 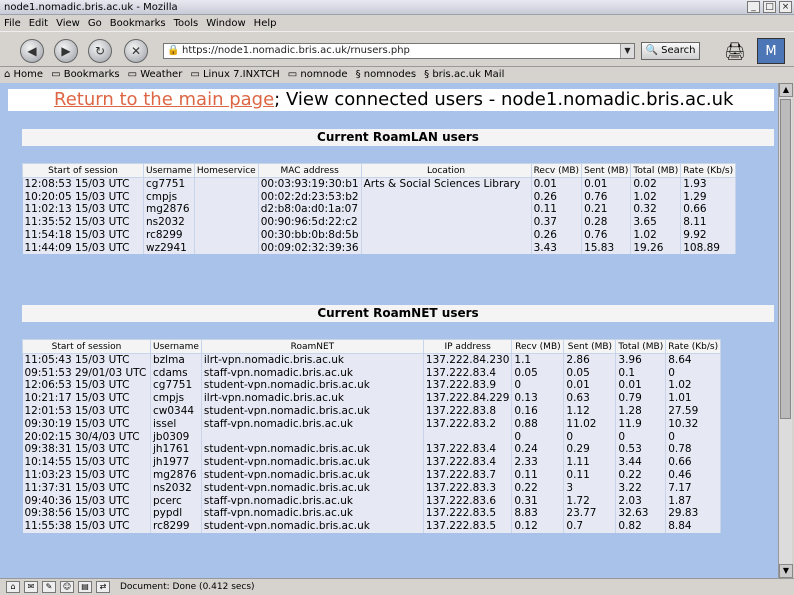 What do you see at coordinates (590, 373) in the screenshot?
I see `table-cell: 0.05` at bounding box center [590, 373].